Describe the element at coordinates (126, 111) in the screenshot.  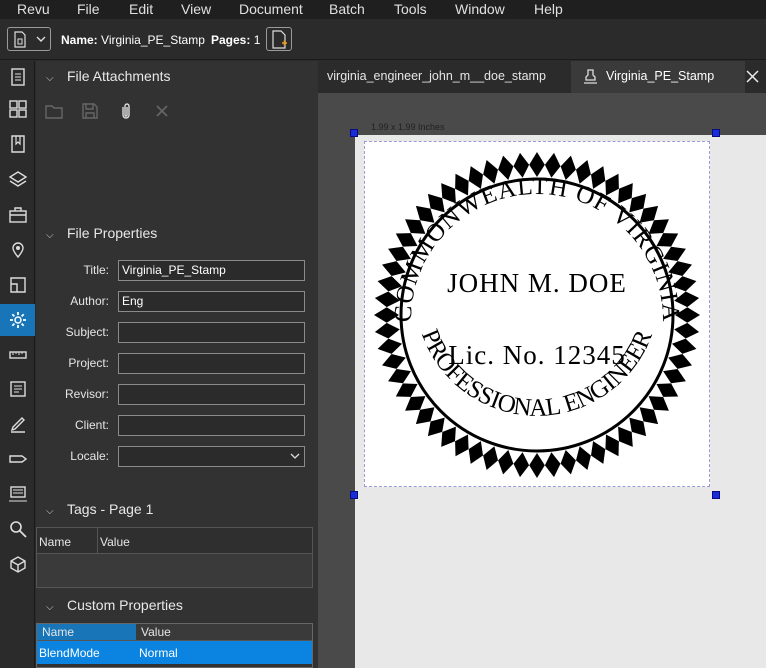
I see `paperclip-icon` at that location.